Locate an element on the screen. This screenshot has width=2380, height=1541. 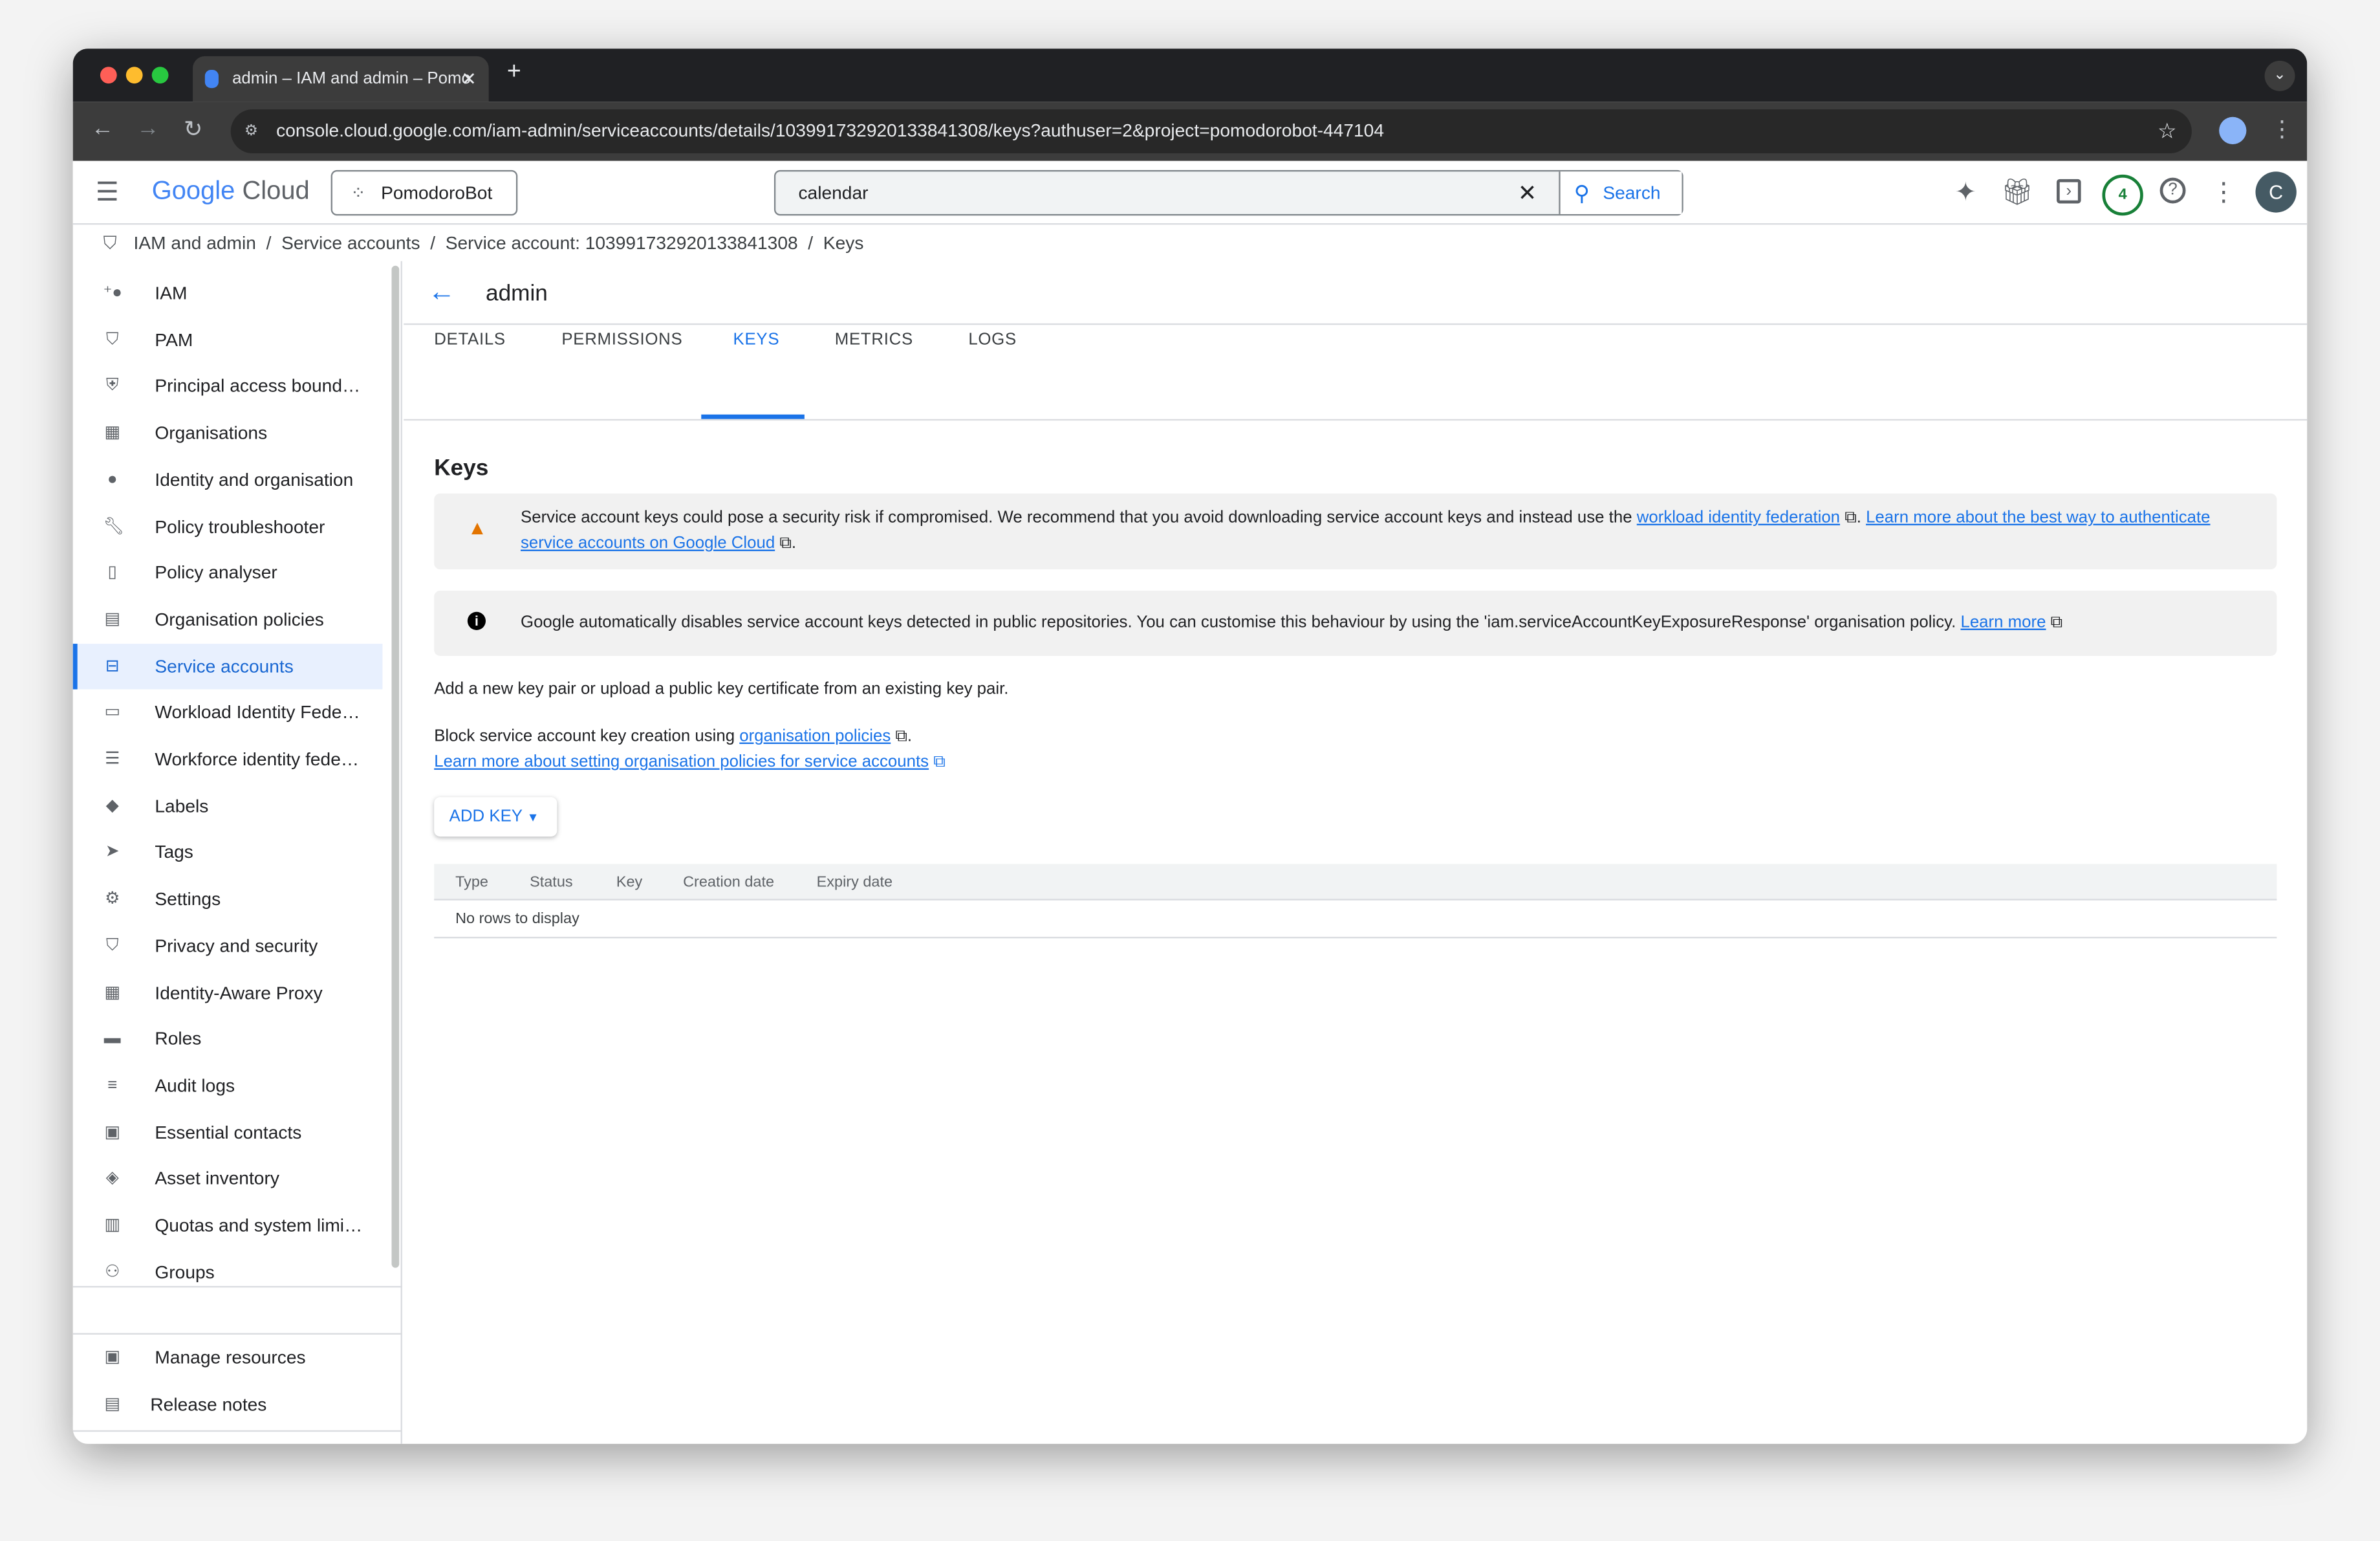
sidebar-item-groups: ⚇ Groups is located at coordinates (228, 1272).